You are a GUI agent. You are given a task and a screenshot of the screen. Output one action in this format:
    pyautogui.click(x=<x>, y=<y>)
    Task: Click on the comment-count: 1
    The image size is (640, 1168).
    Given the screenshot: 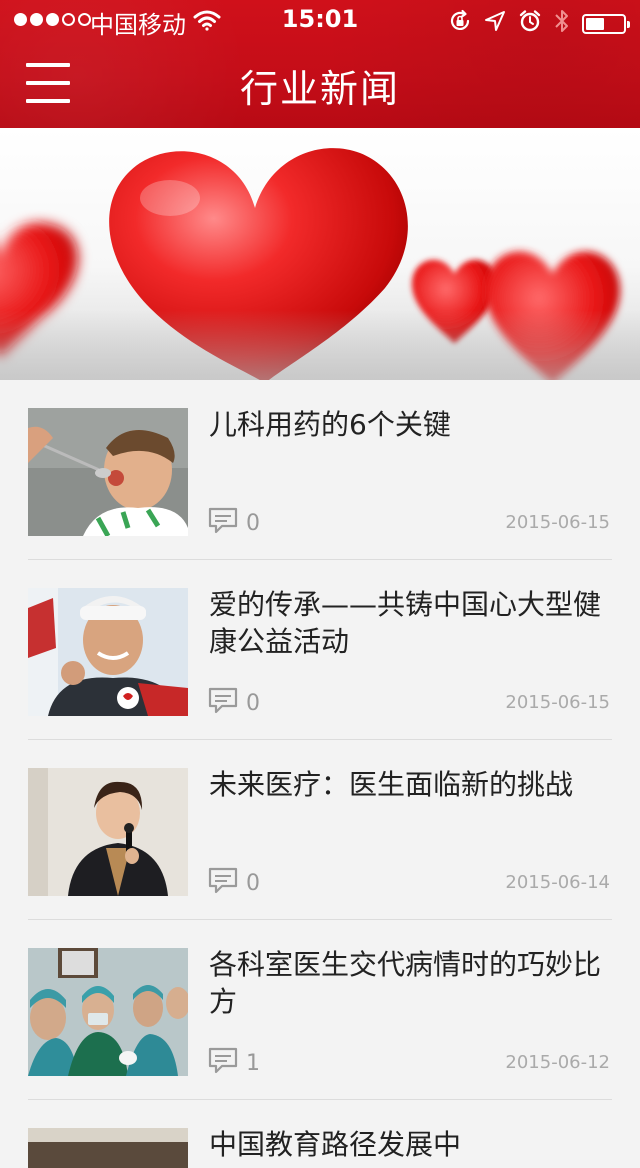 What is the action you would take?
    pyautogui.click(x=234, y=1063)
    